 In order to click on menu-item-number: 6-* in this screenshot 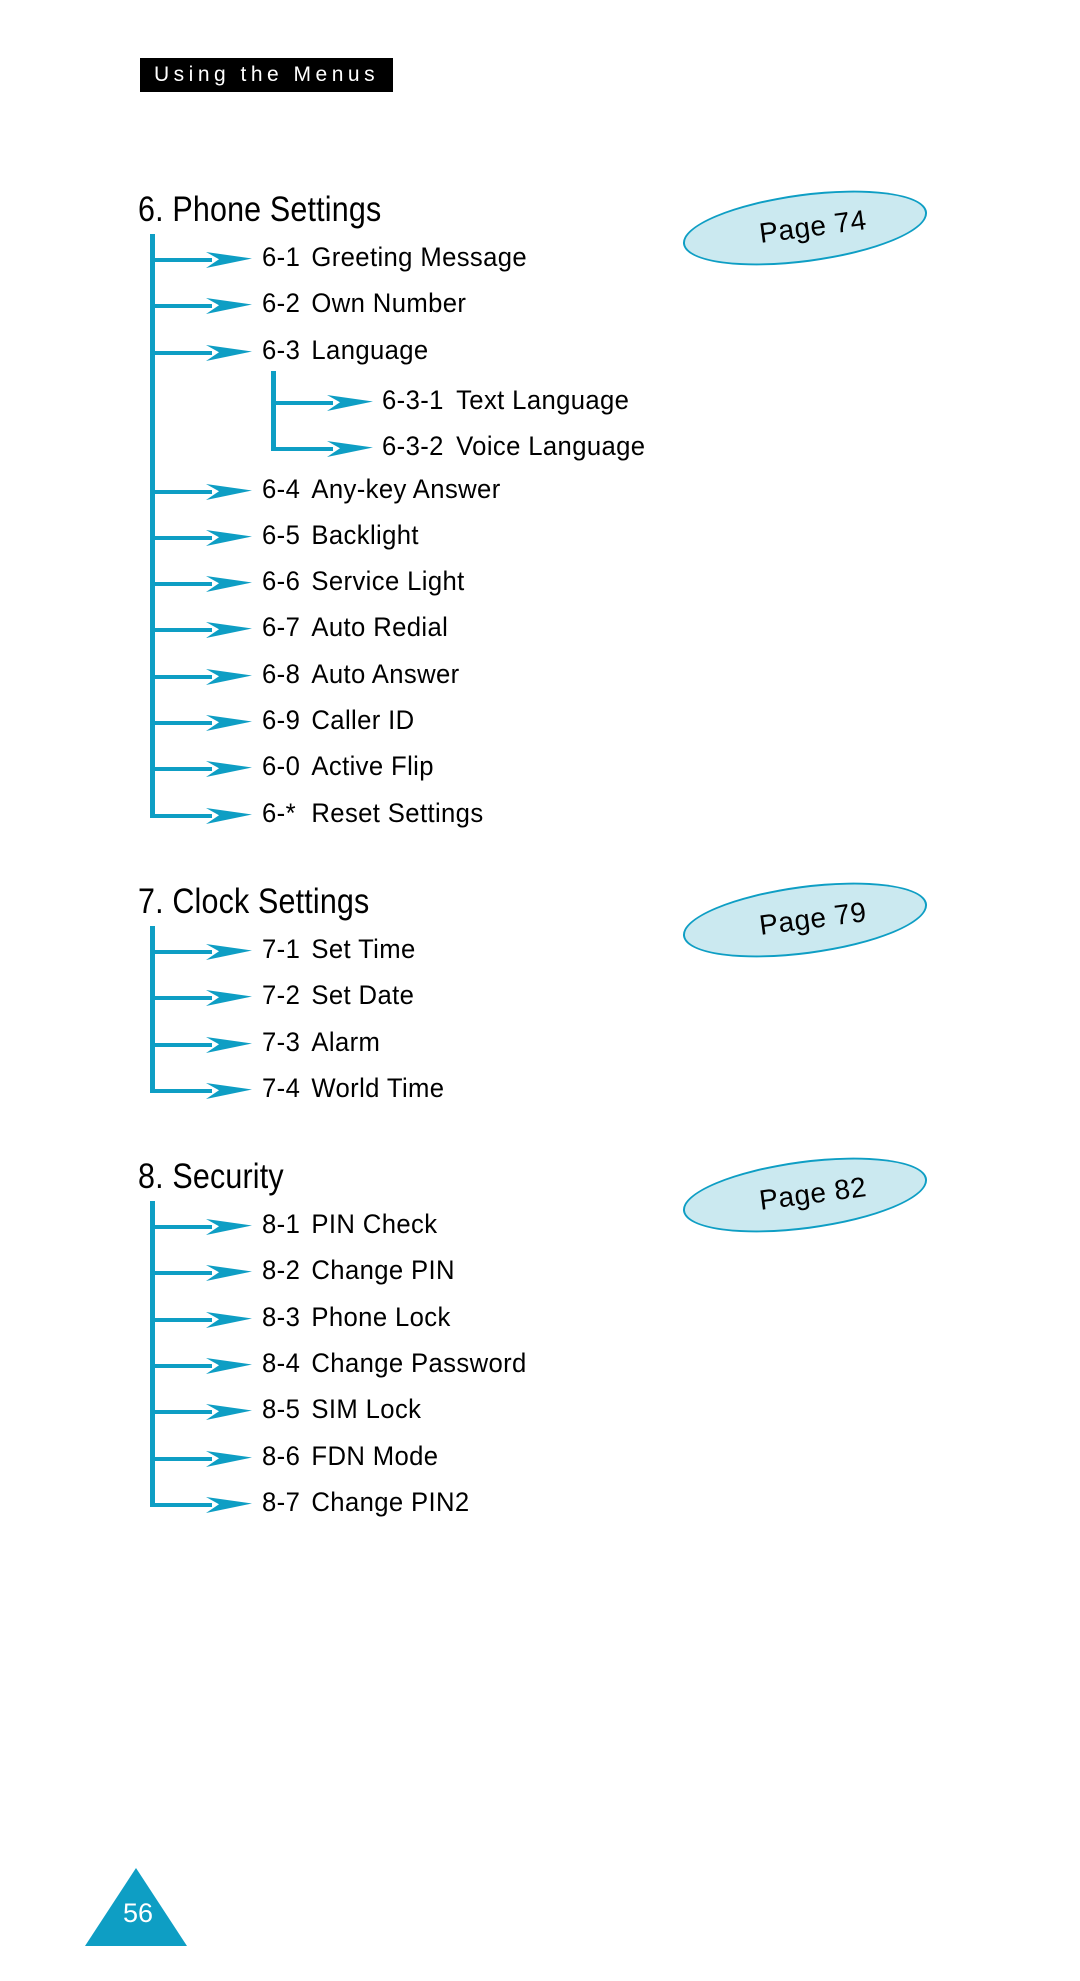, I will do `click(279, 812)`.